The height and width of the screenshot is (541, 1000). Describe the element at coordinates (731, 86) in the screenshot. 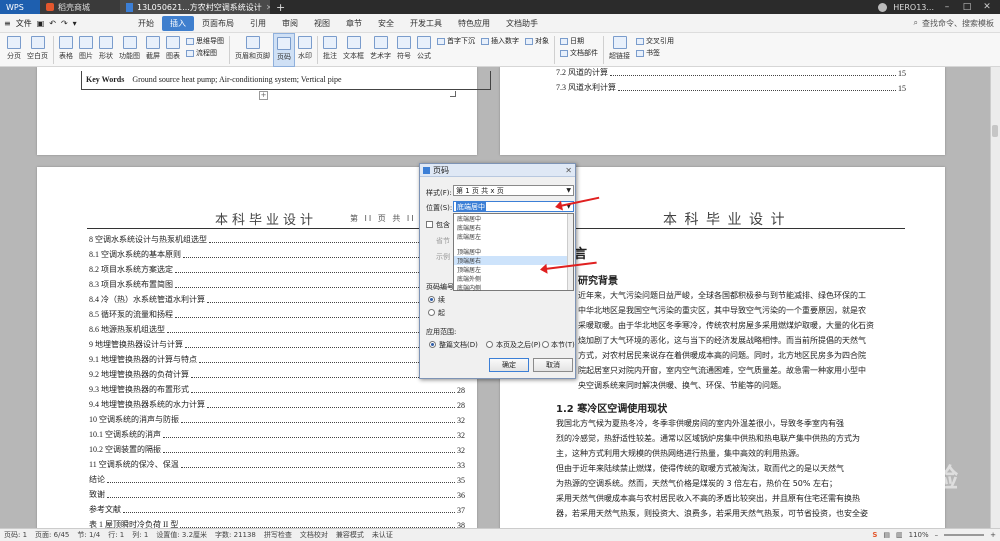

I see `toc-row: 7.3 风道水利计算 15` at that location.